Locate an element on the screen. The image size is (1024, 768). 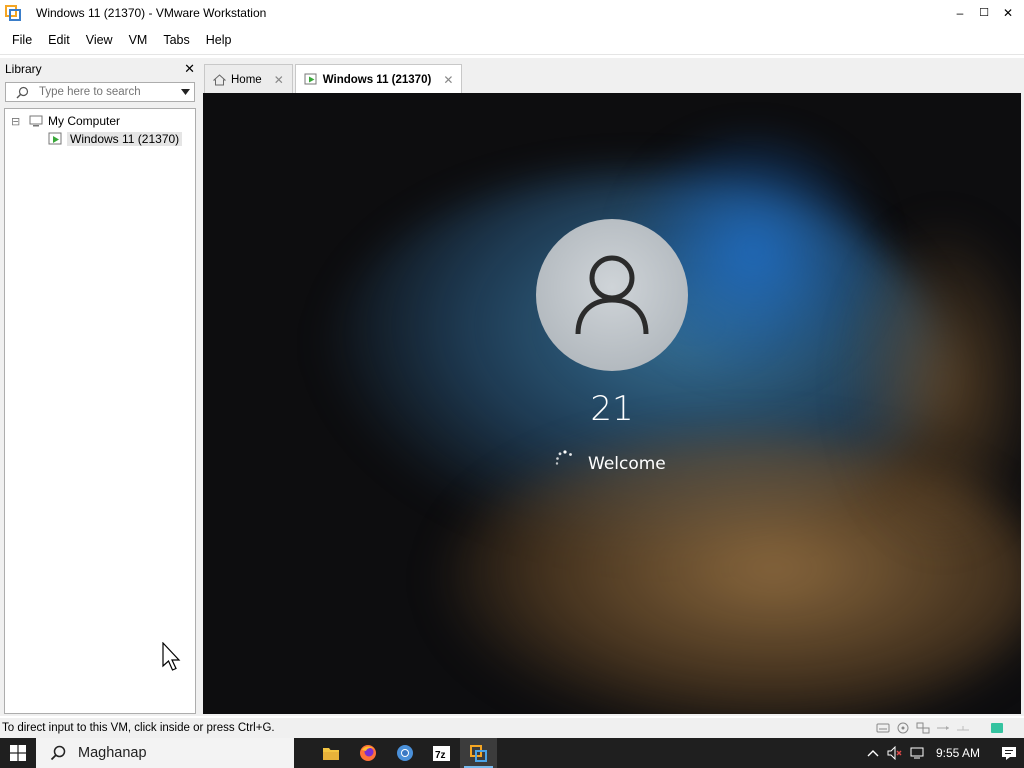
menu-help: Help is located at coordinates (219, 40).